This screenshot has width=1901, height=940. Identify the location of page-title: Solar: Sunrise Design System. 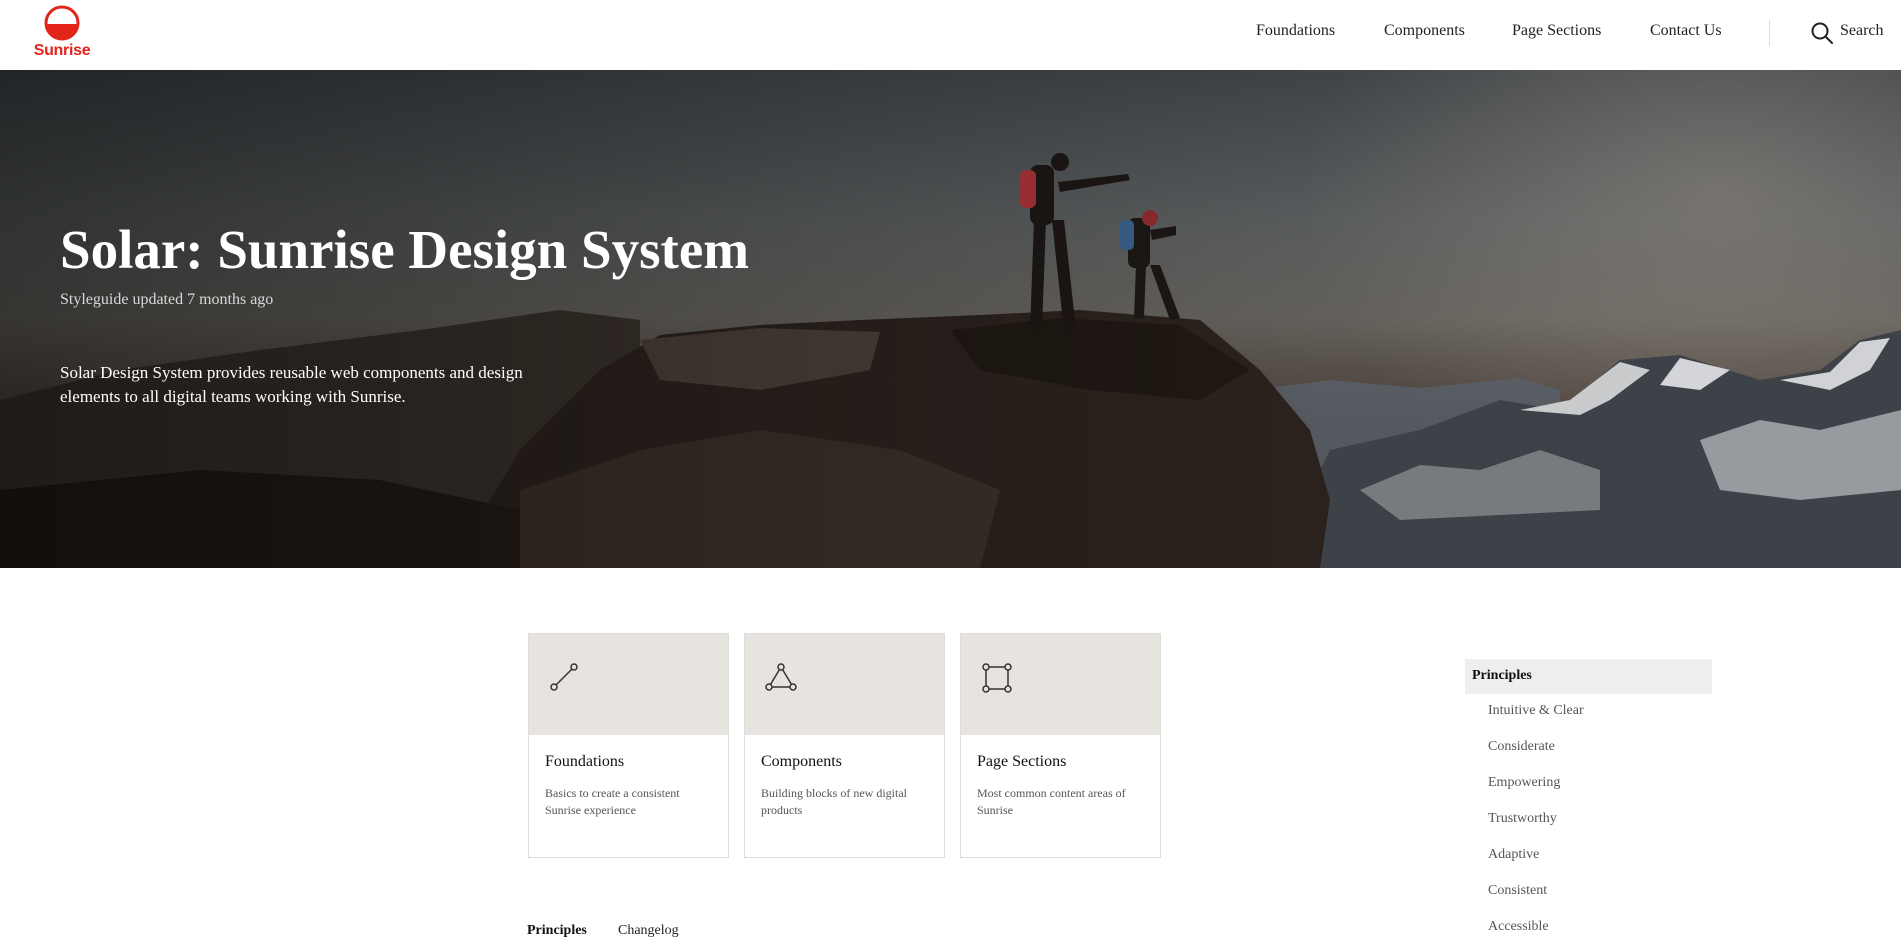
(405, 249).